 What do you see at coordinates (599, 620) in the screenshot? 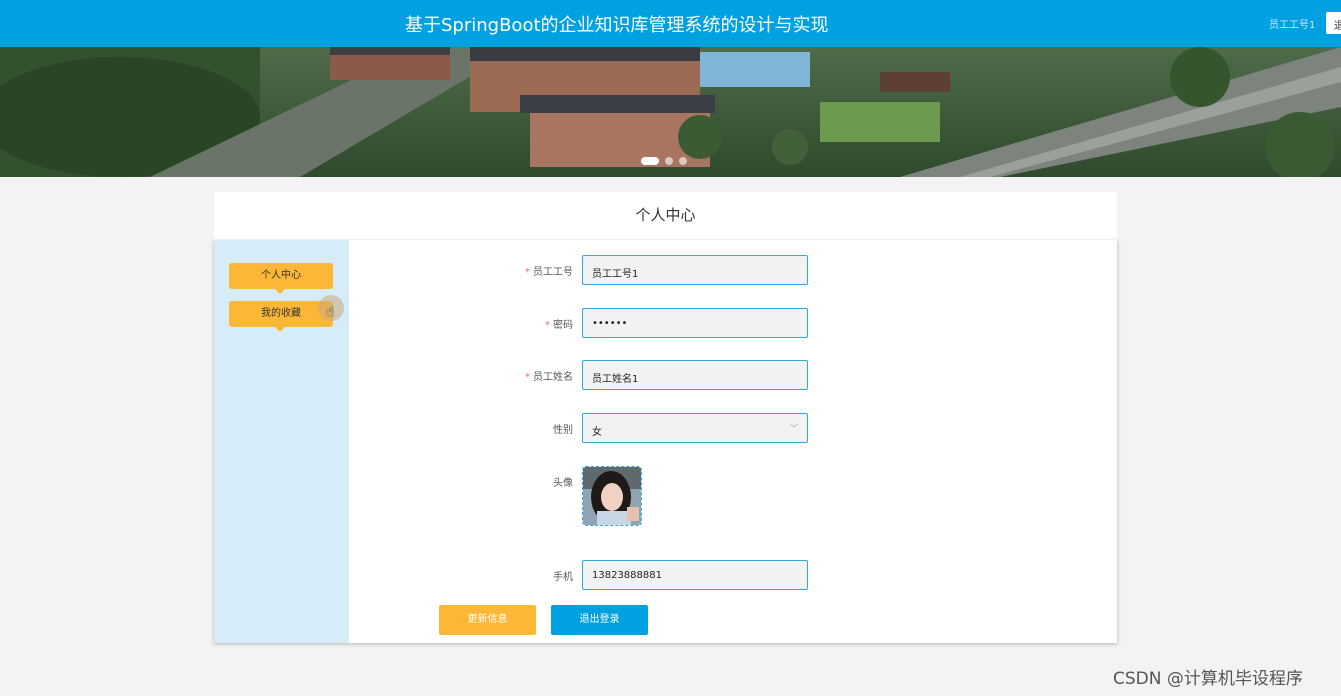
I see `logout-button: 退出登录` at bounding box center [599, 620].